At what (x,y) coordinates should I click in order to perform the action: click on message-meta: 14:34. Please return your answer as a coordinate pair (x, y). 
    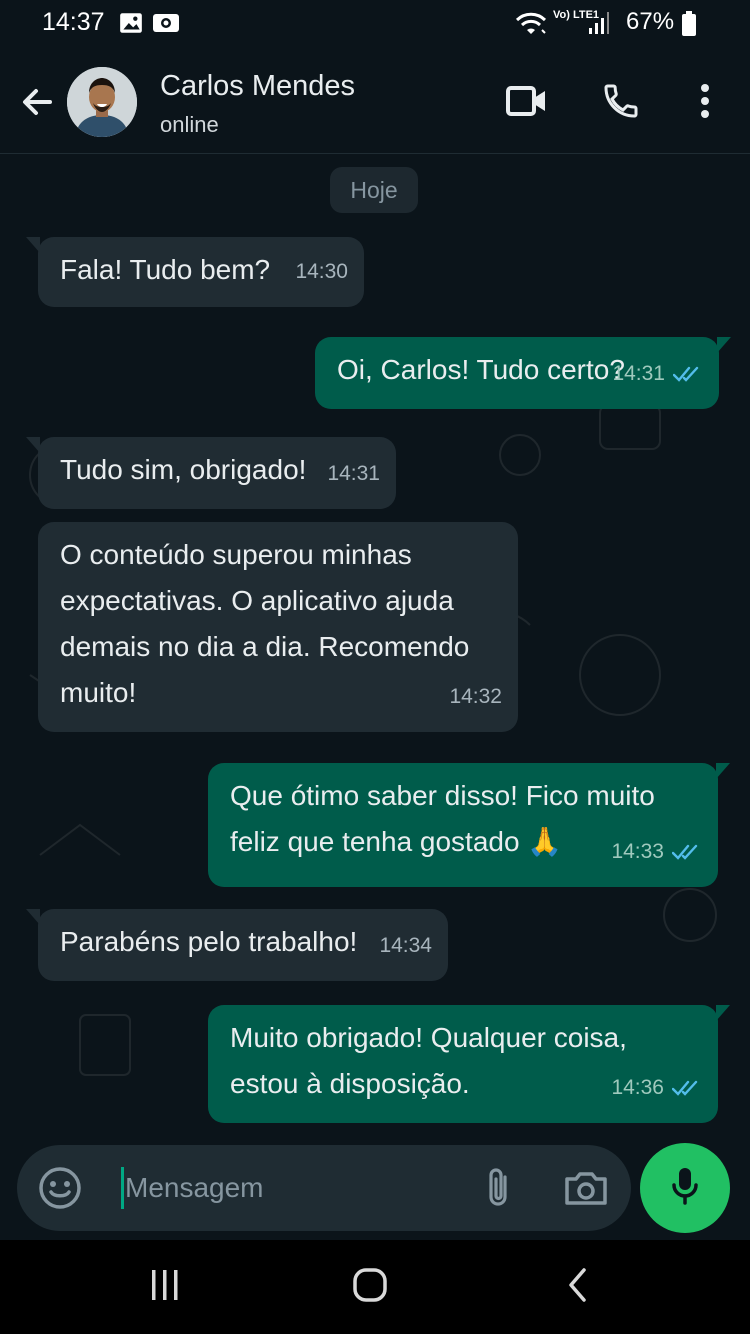
    Looking at the image, I should click on (405, 946).